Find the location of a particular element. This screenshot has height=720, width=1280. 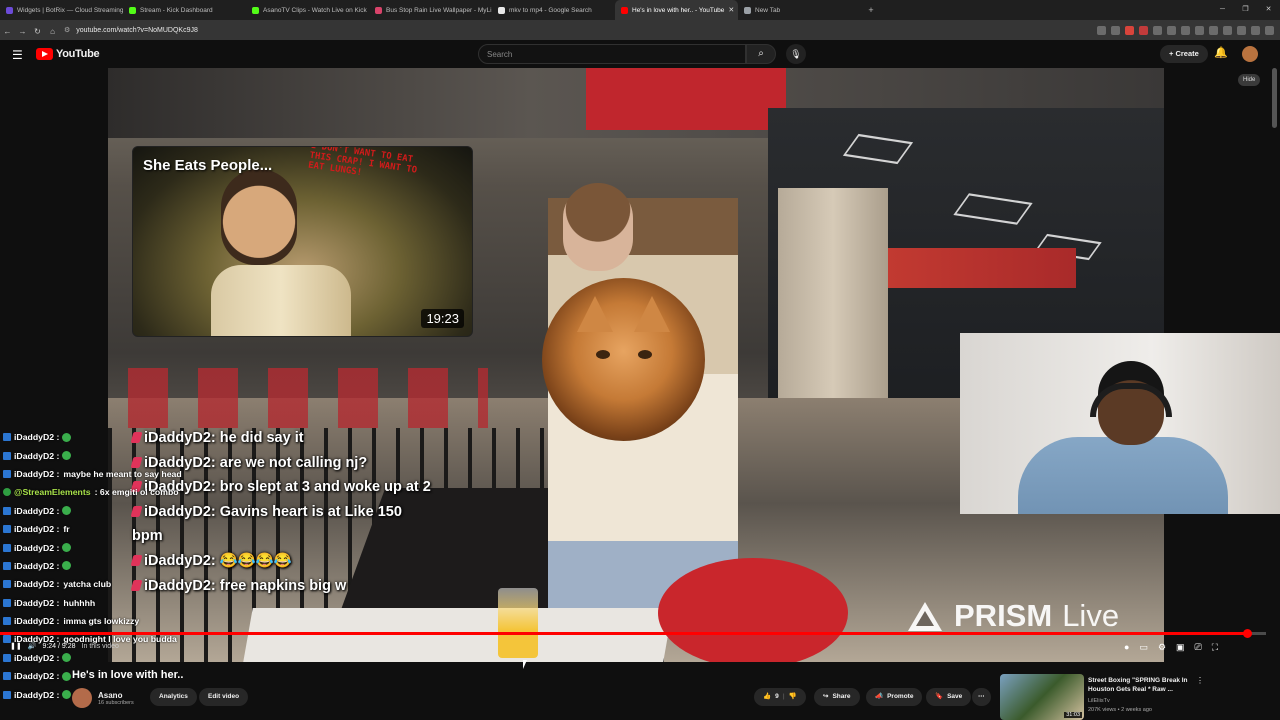

minimize-icon: ─ is located at coordinates (1222, 10).